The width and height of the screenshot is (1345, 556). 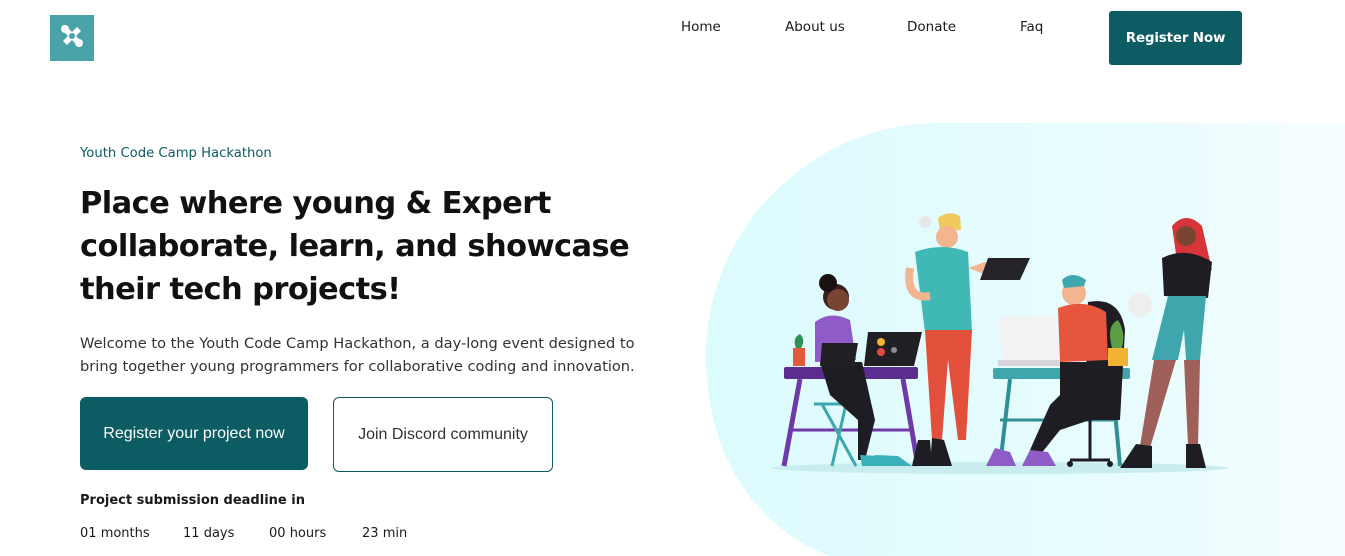 What do you see at coordinates (192, 500) in the screenshot?
I see `deadline-label: Project submission deadline in` at bounding box center [192, 500].